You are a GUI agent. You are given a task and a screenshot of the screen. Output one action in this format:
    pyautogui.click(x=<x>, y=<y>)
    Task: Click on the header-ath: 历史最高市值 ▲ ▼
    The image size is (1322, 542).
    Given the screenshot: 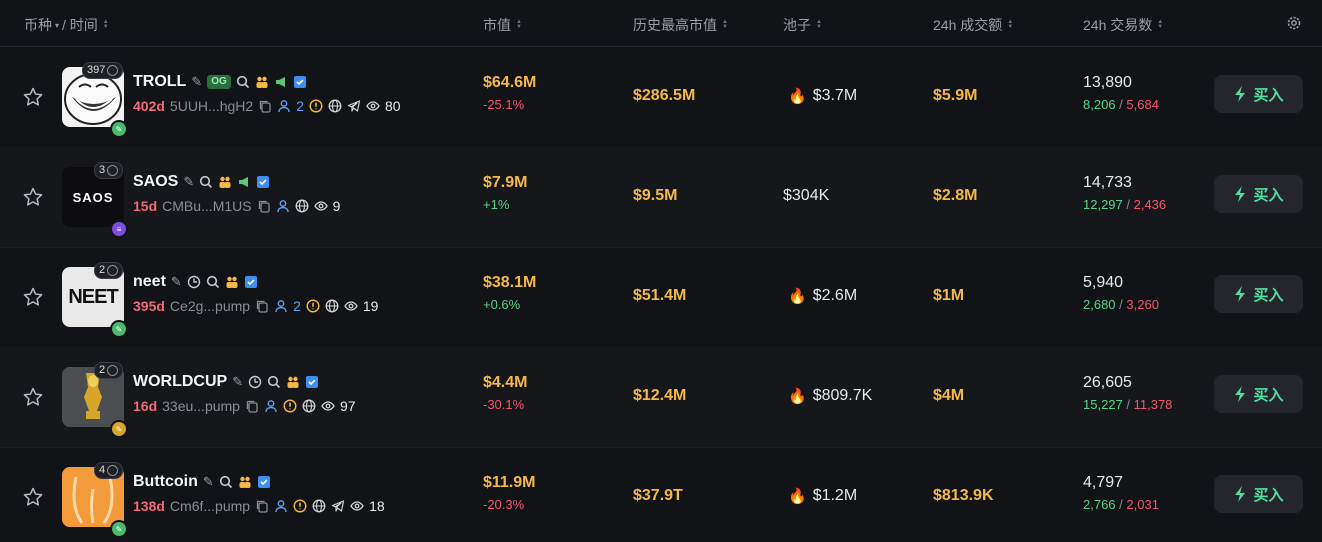 What is the action you would take?
    pyautogui.click(x=680, y=25)
    